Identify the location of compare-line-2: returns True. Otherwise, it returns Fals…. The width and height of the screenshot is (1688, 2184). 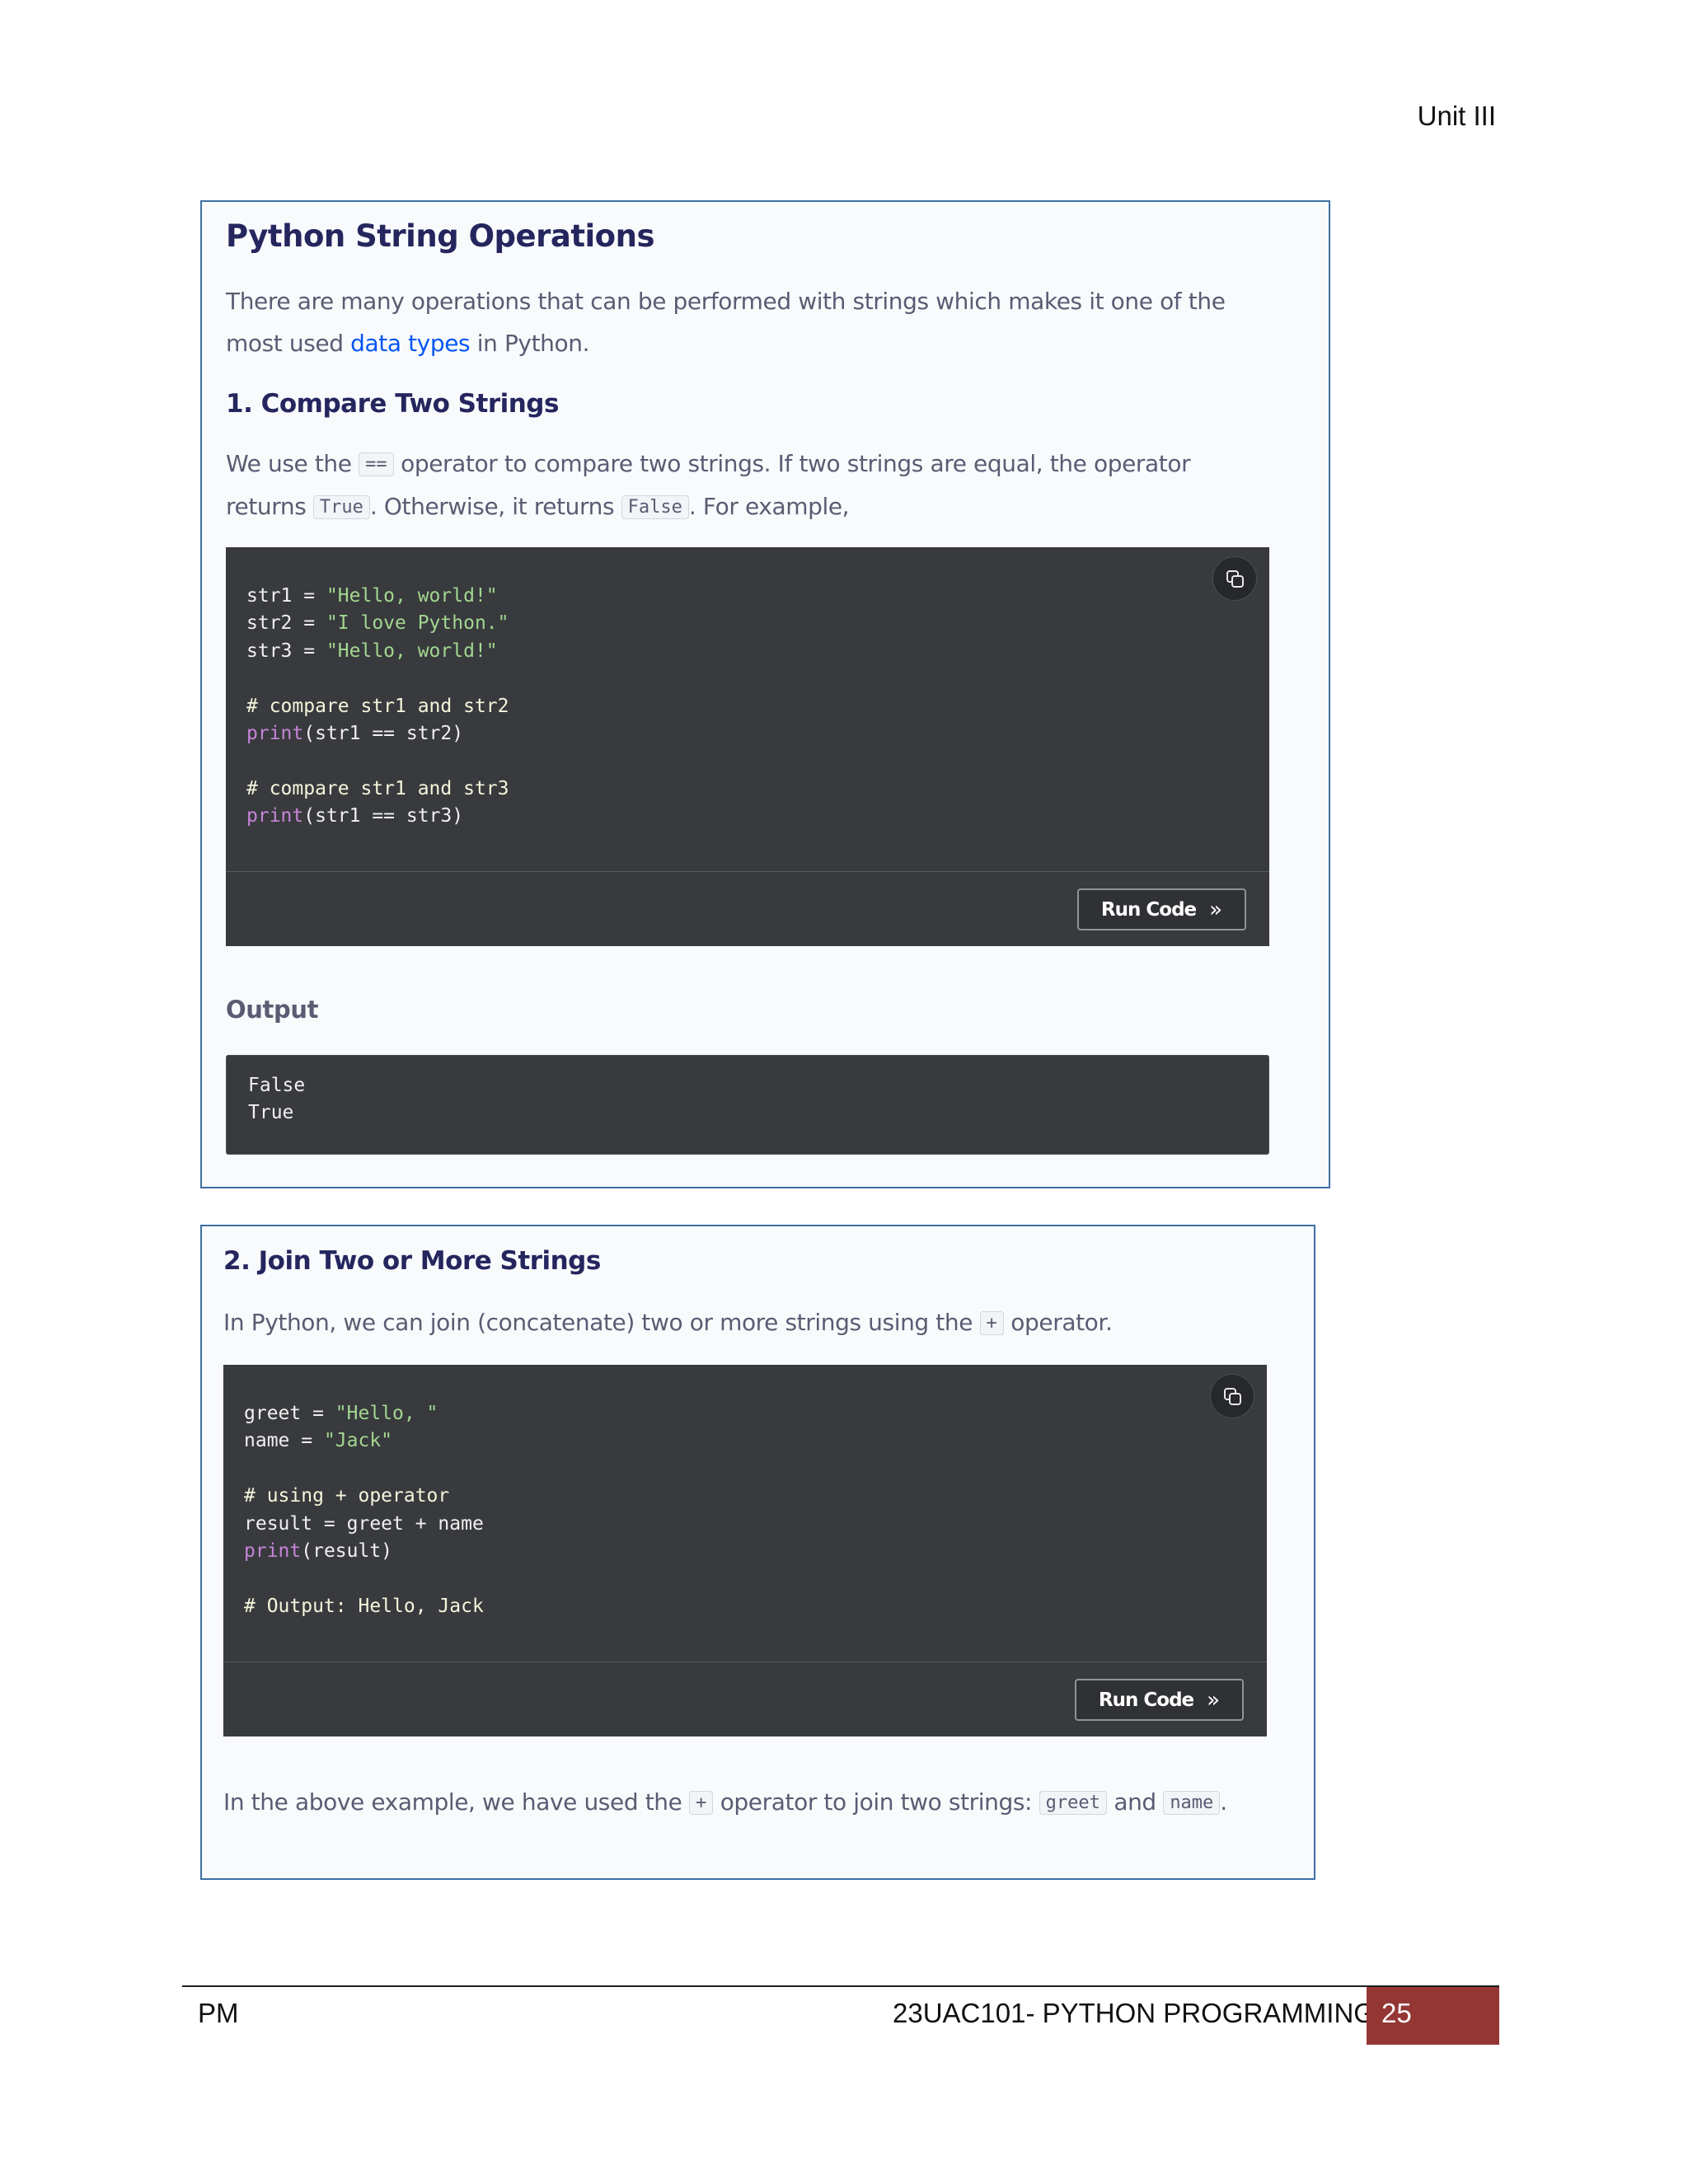
(708, 506).